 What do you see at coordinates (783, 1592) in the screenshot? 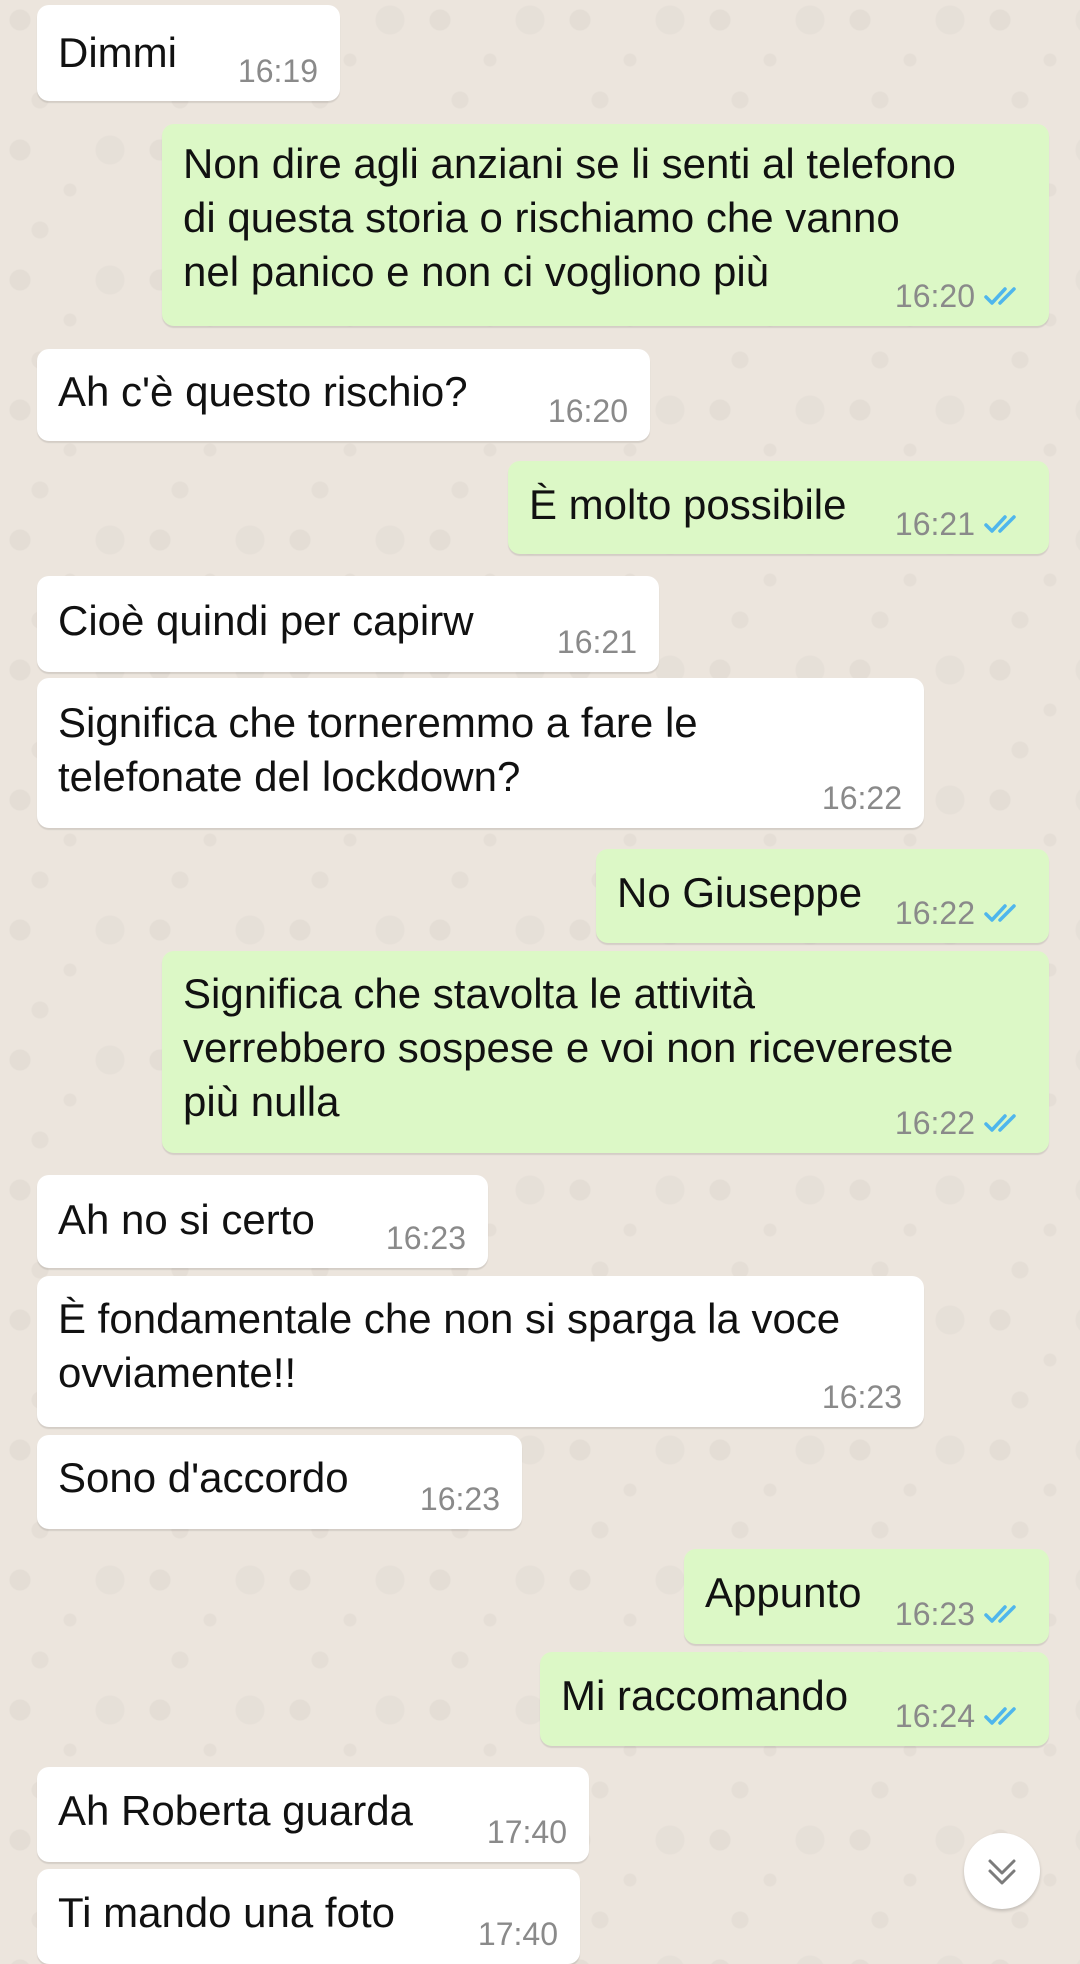
I see `message-text: Appunto` at bounding box center [783, 1592].